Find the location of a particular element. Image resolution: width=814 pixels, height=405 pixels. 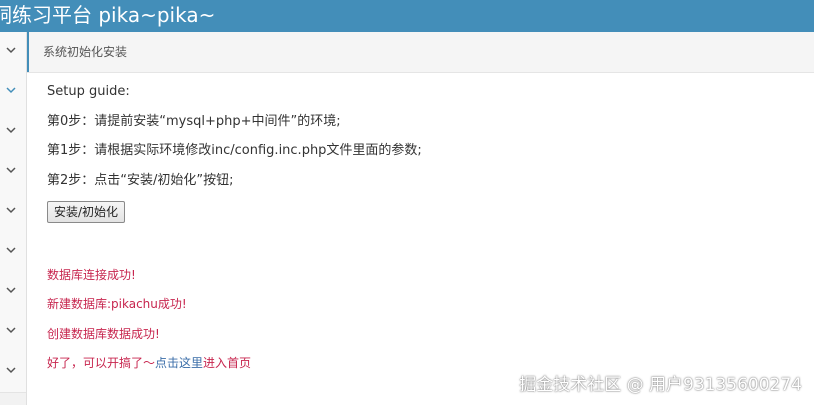

sidebar is located at coordinates (13, 218).